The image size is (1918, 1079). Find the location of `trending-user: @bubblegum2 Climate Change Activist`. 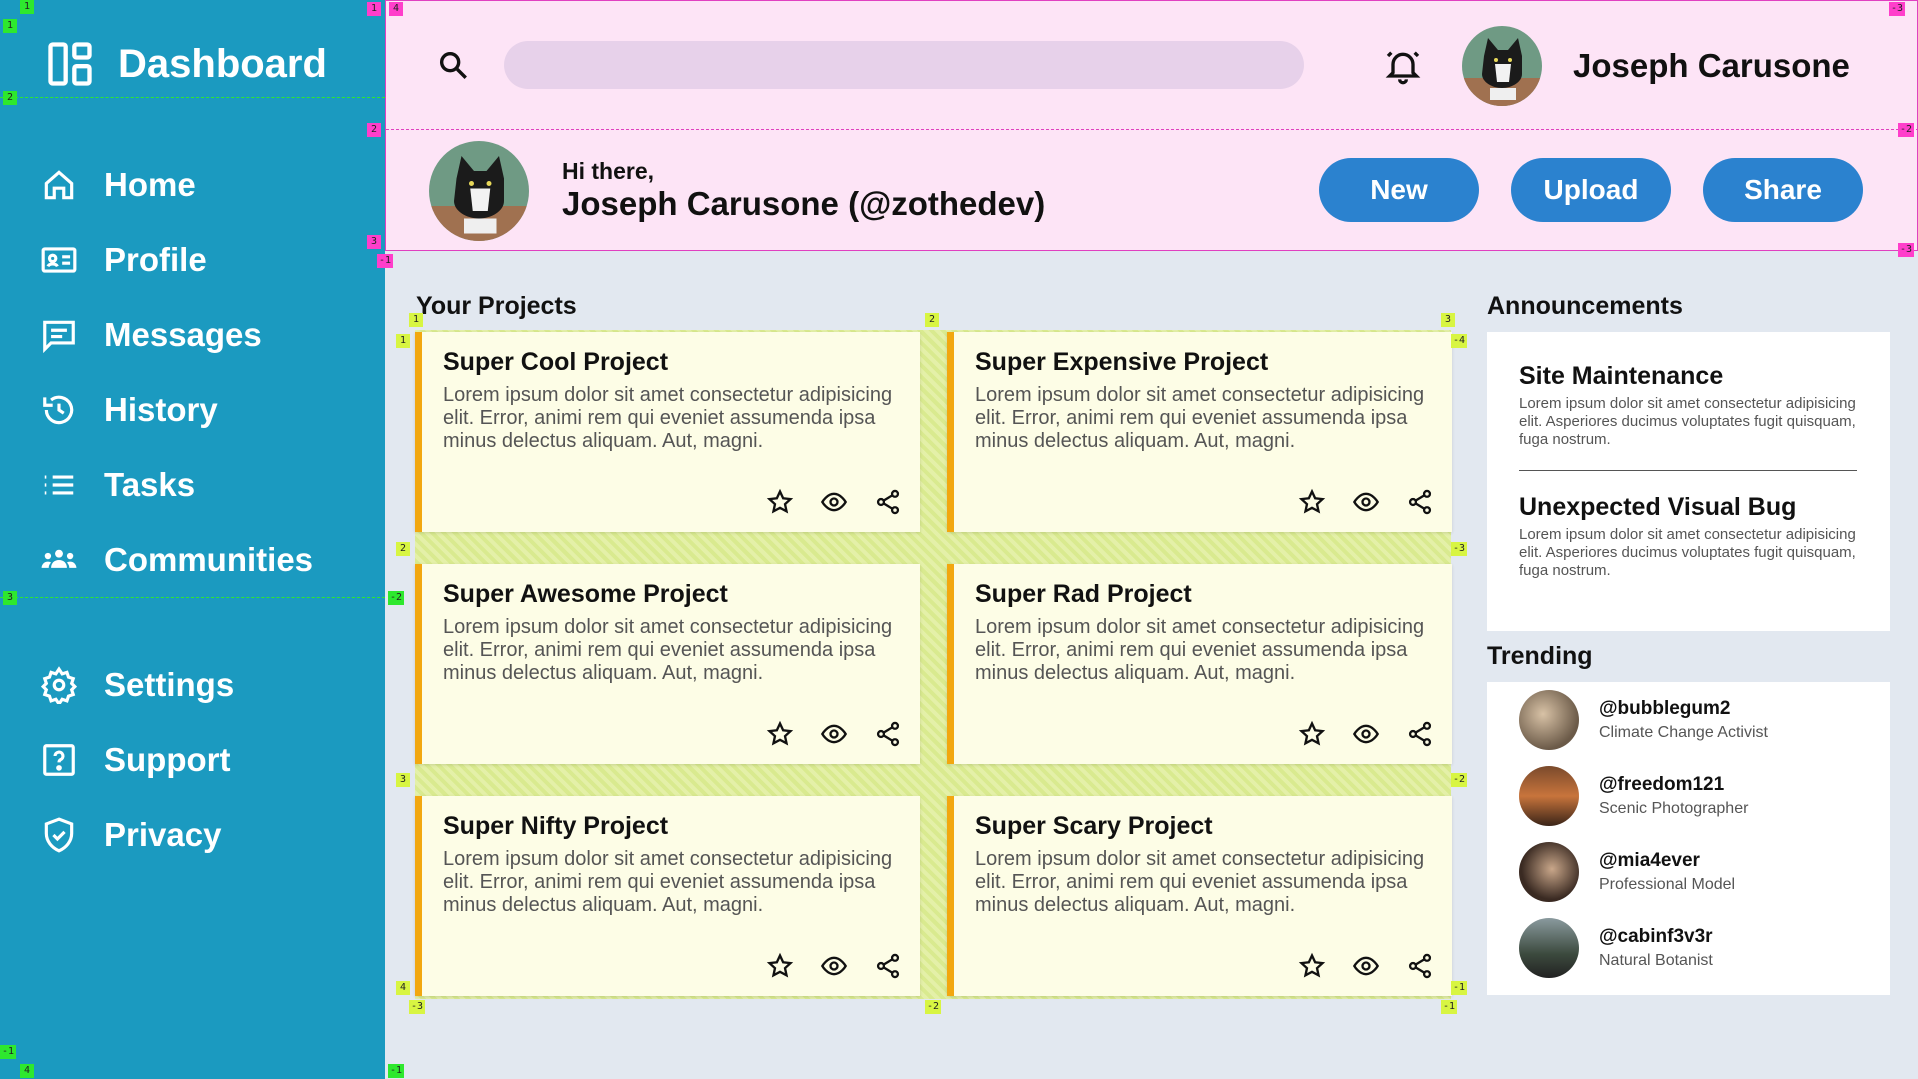

trending-user: @bubblegum2 Climate Change Activist is located at coordinates (1643, 720).